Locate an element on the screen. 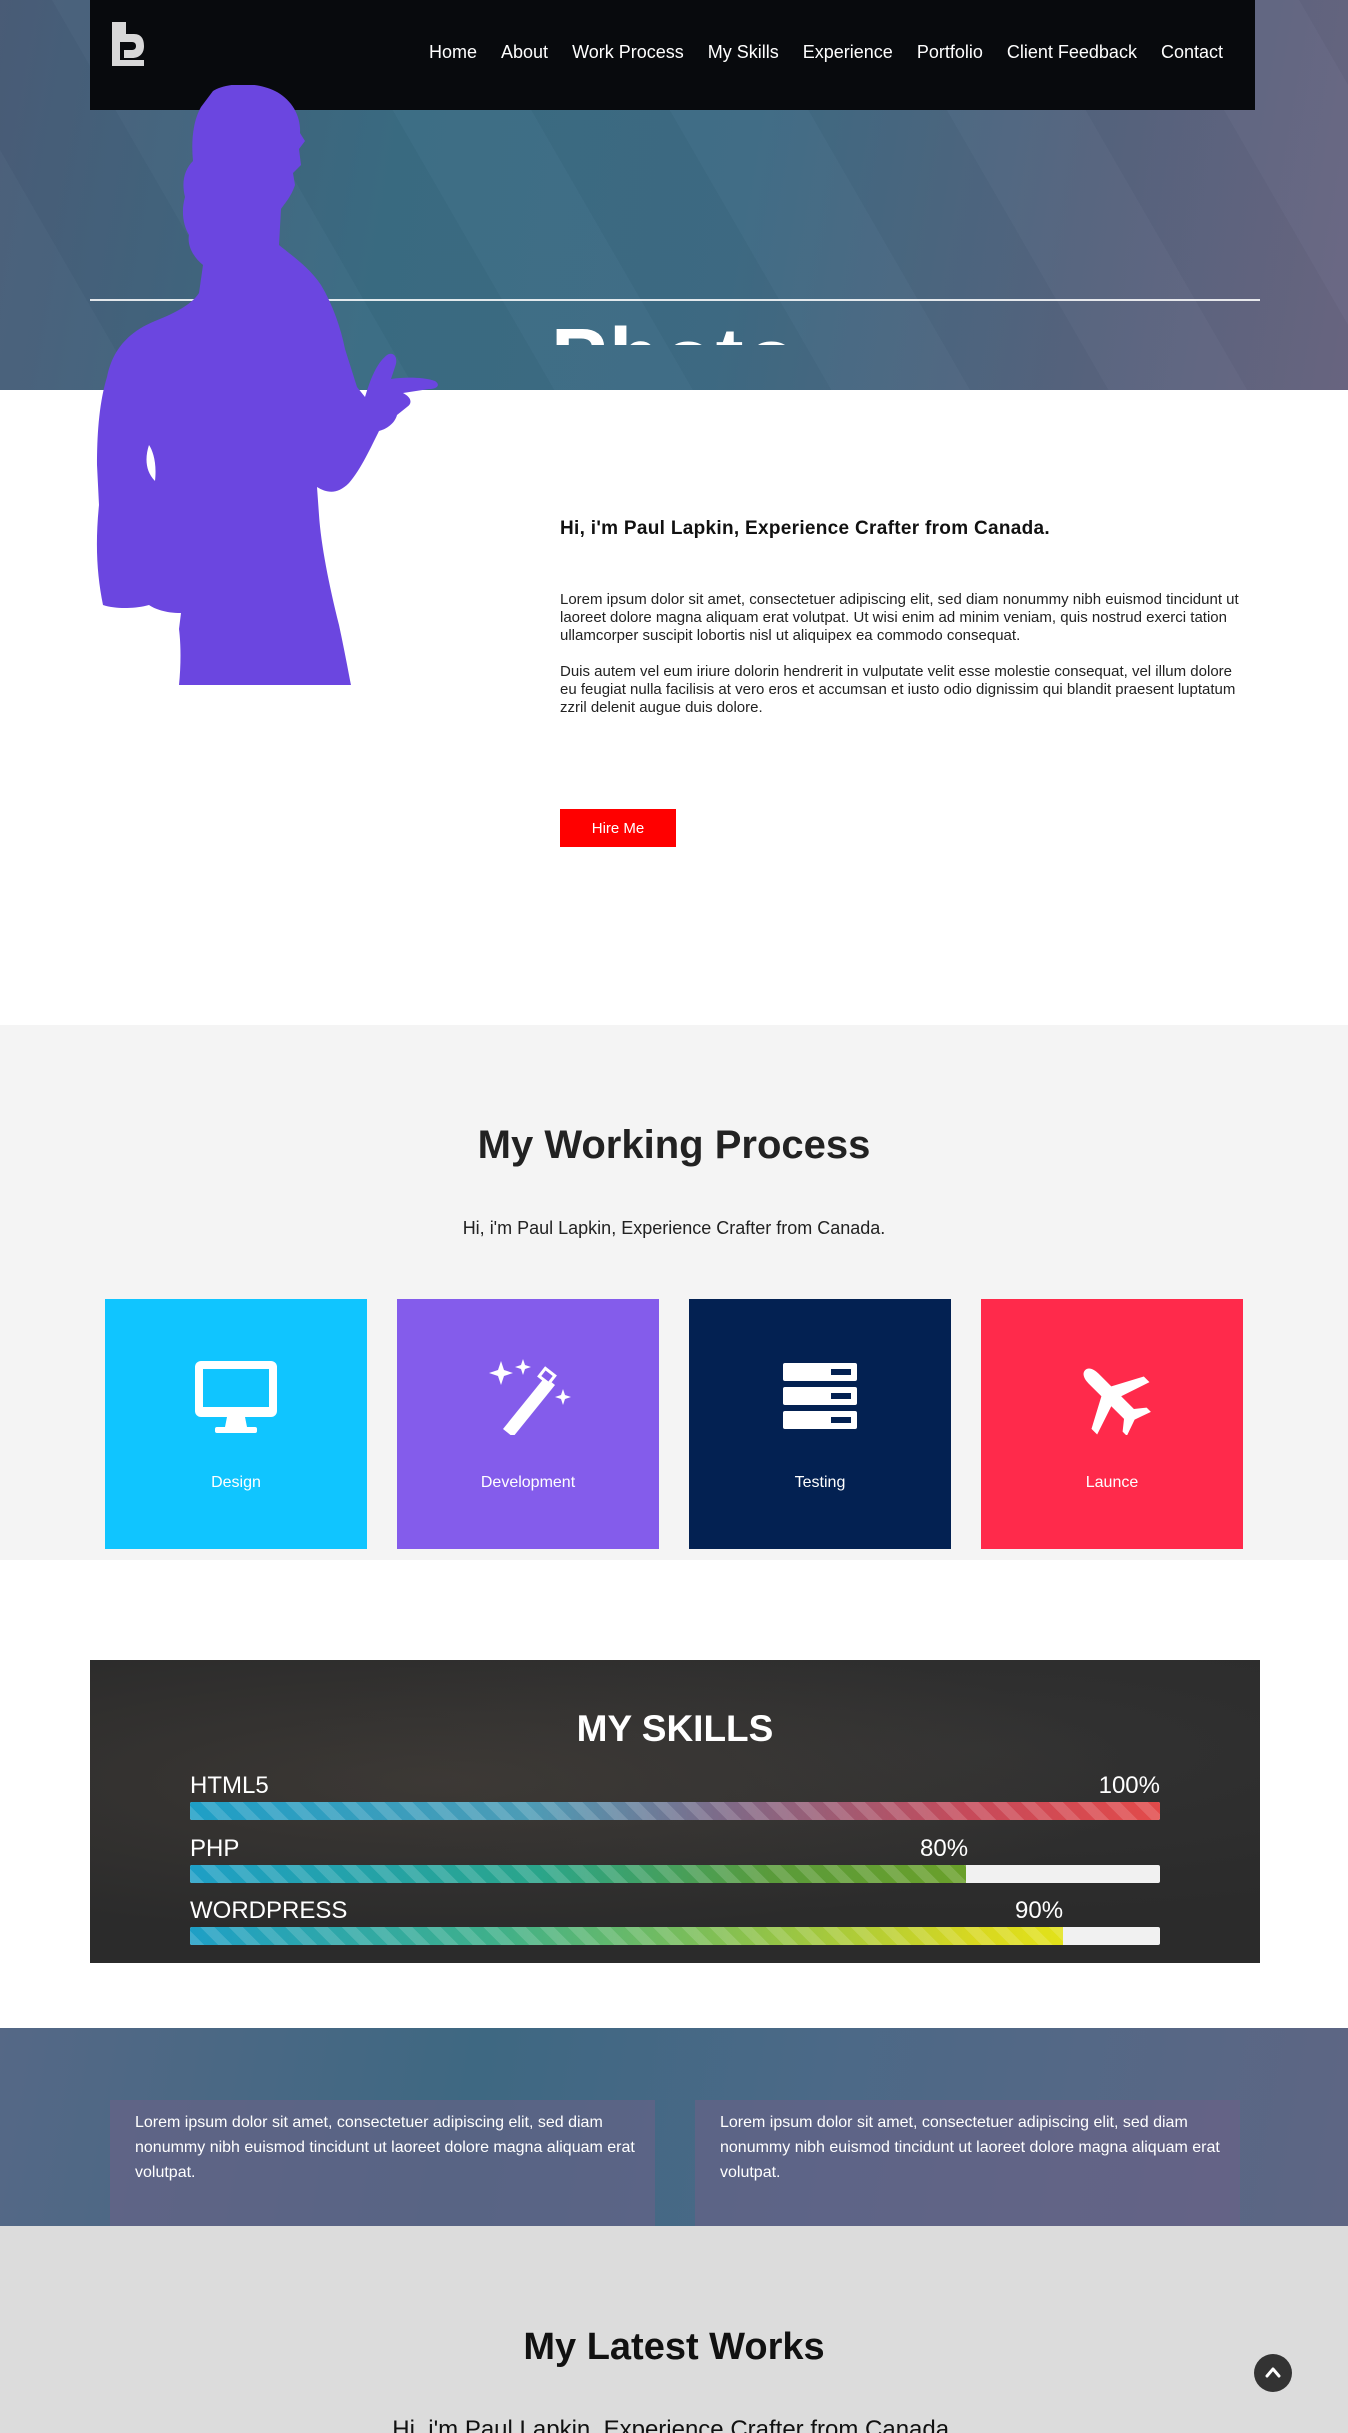  process-card-design: Design is located at coordinates (236, 1424).